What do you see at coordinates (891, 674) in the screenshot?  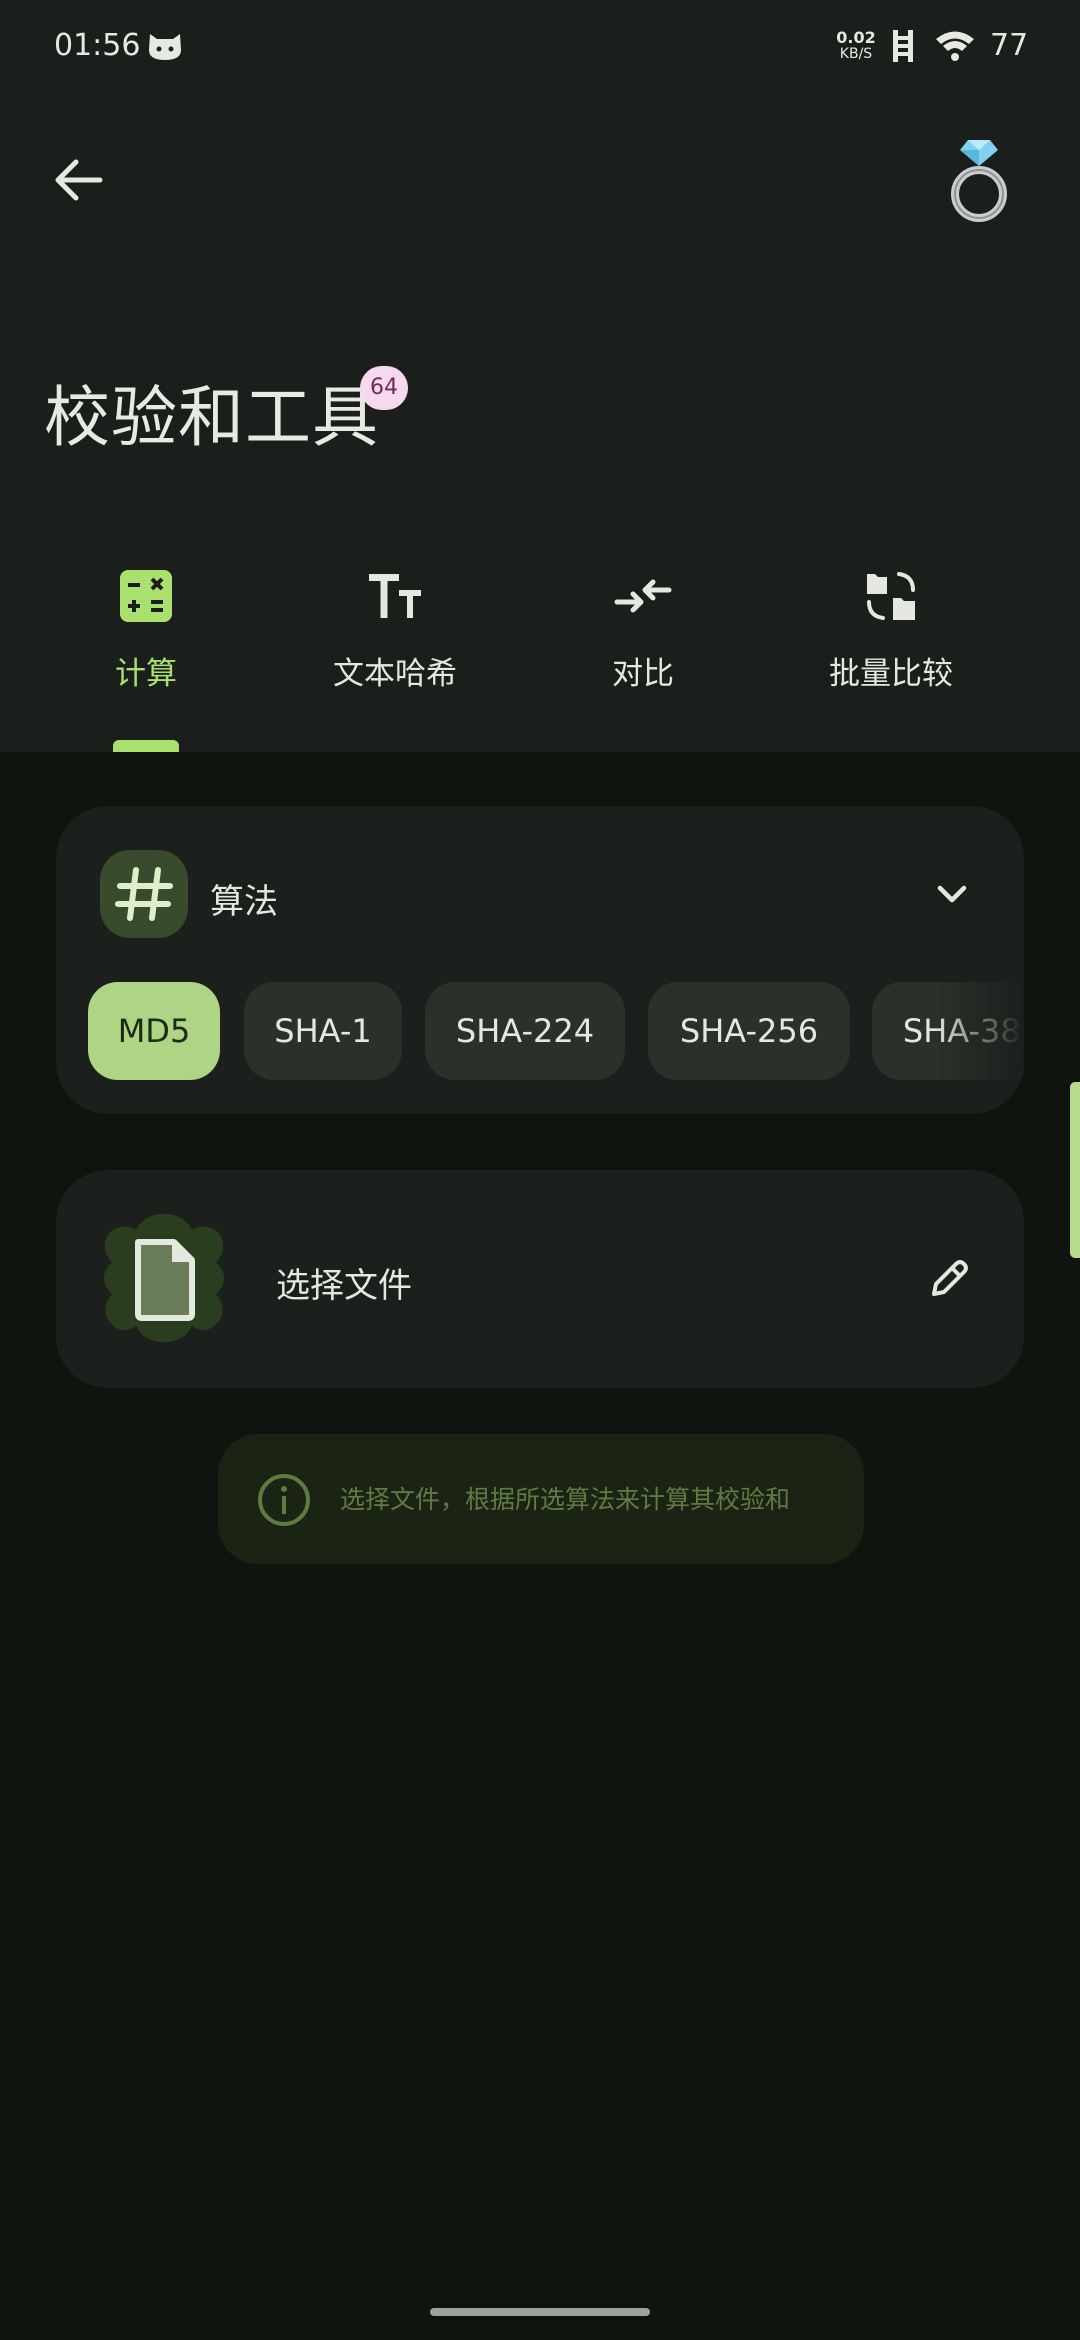 I see `tab-label: 批量比较` at bounding box center [891, 674].